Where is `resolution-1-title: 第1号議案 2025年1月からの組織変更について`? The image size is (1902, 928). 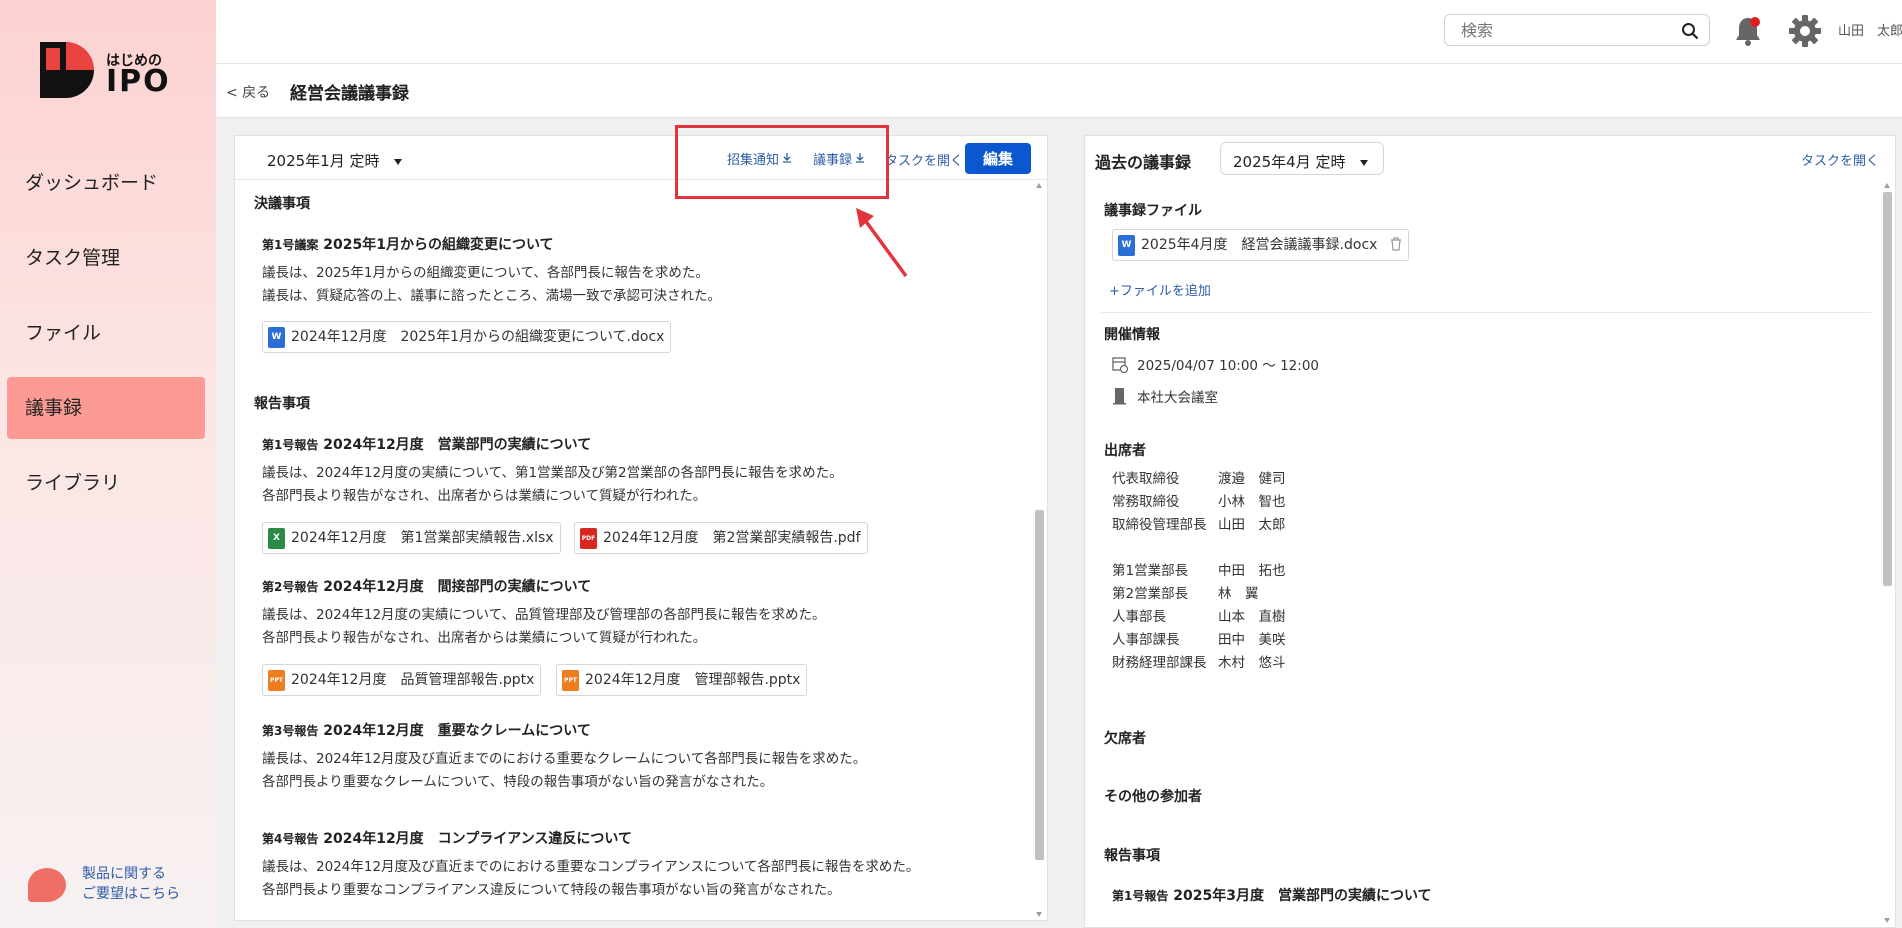
resolution-1-title: 第1号議案 2025年1月からの組織変更について is located at coordinates (408, 244).